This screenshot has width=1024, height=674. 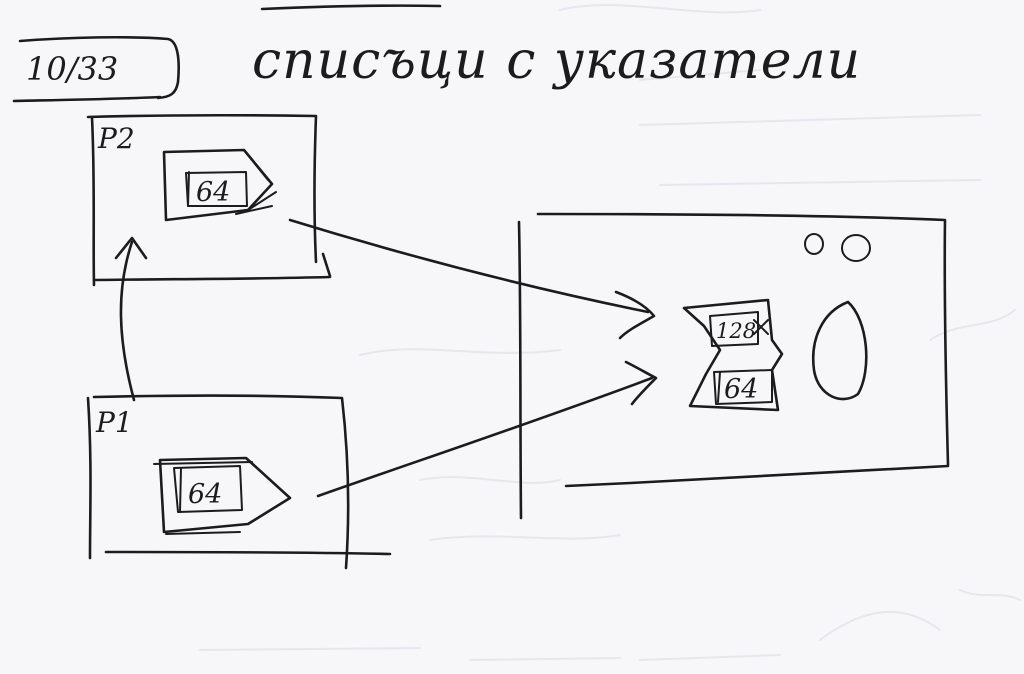 What do you see at coordinates (213, 192) in the screenshot?
I see `page-entry-value-p2: 64` at bounding box center [213, 192].